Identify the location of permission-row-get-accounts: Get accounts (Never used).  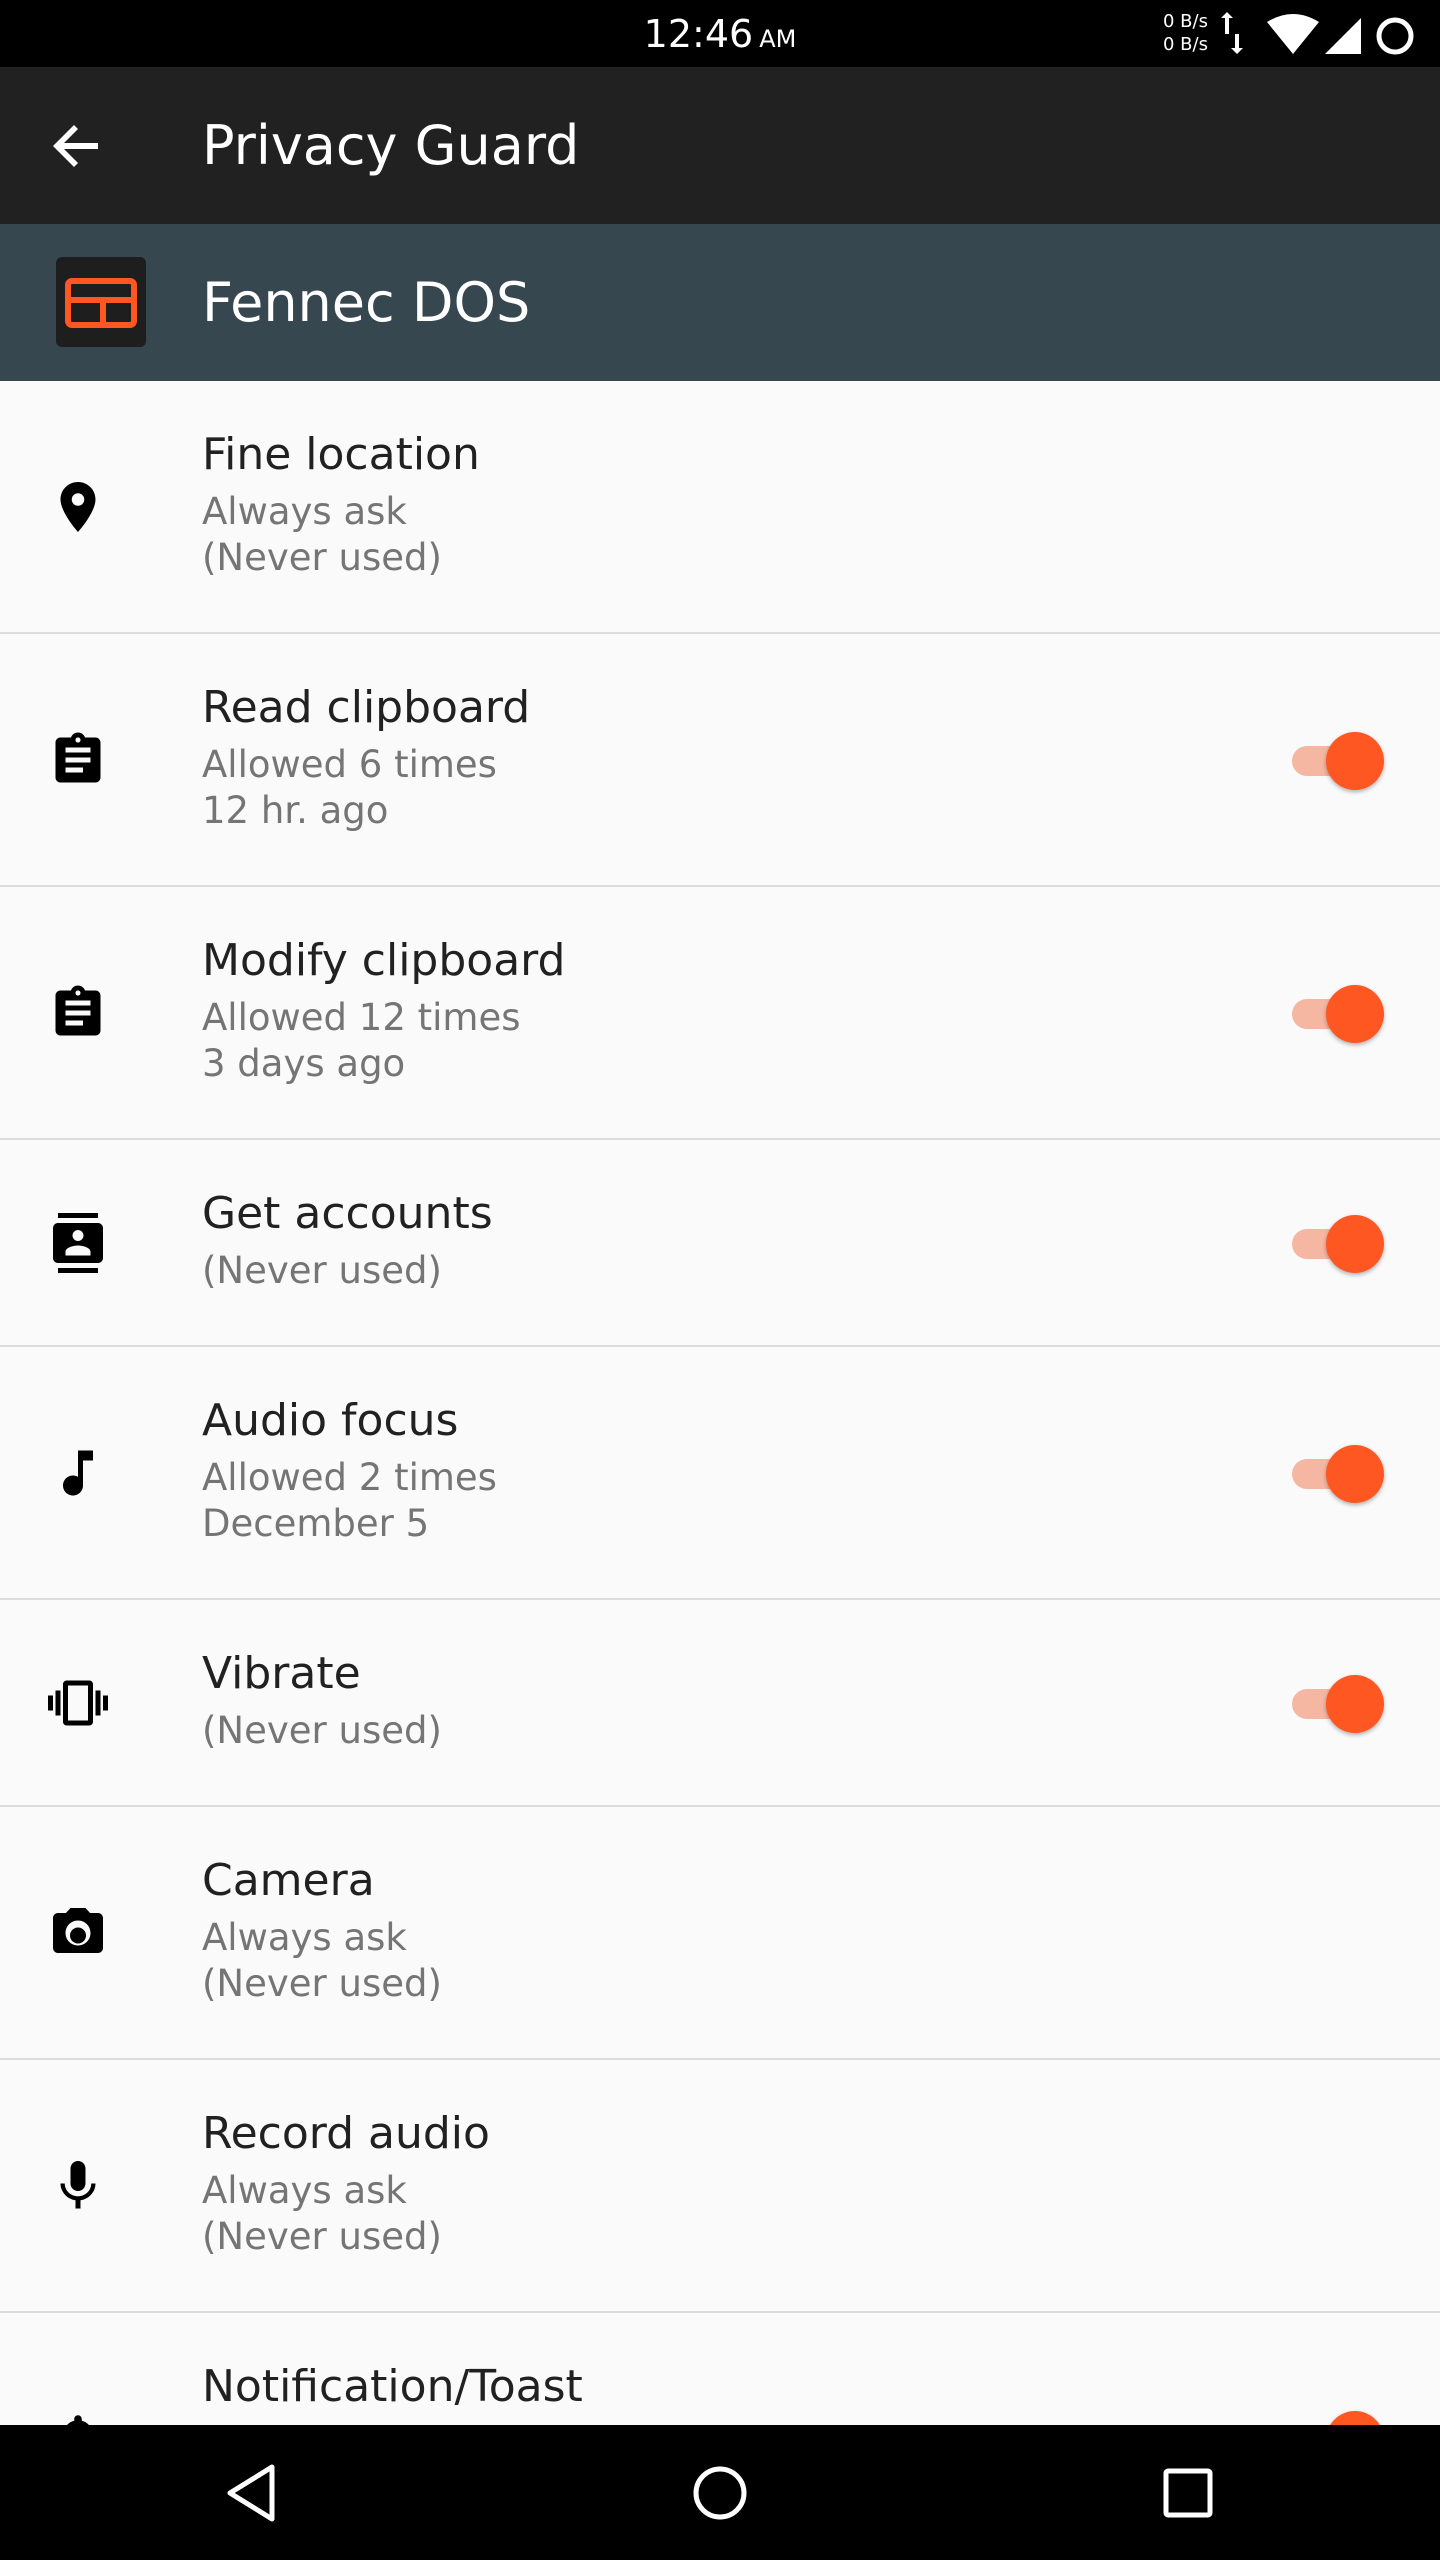
(720, 1243).